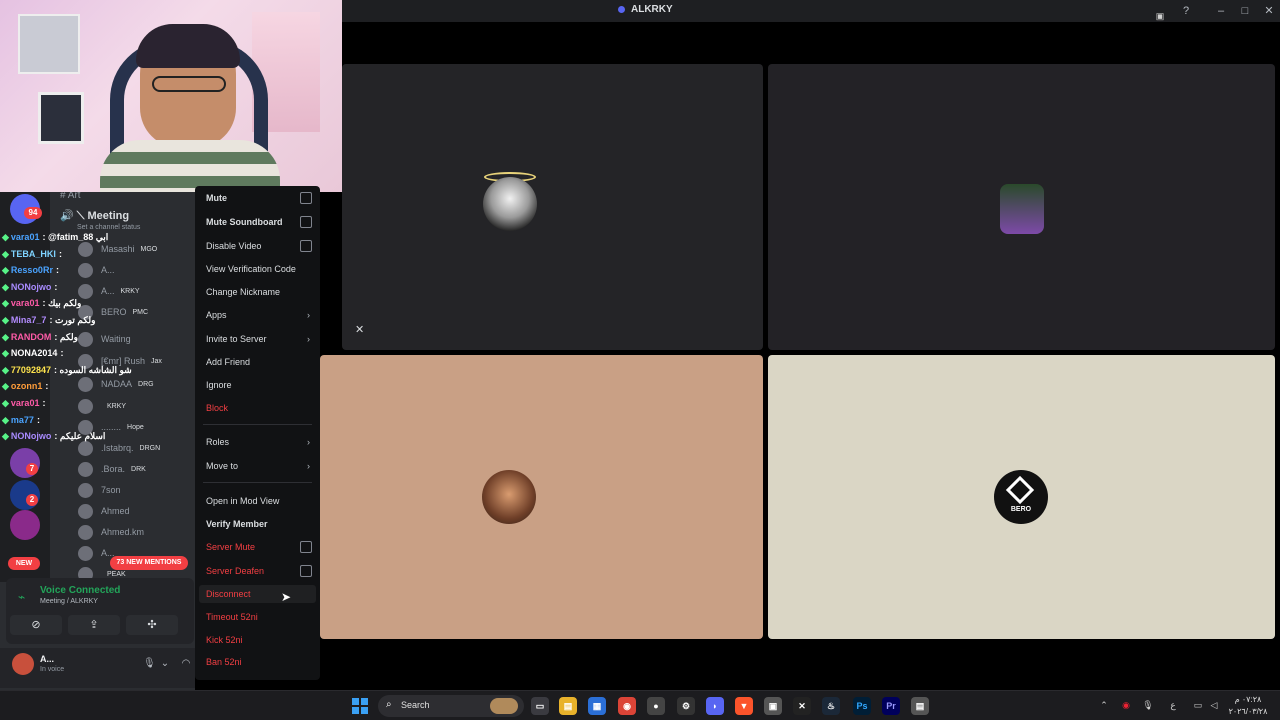  What do you see at coordinates (49, 44) in the screenshot?
I see `wall-frame` at bounding box center [49, 44].